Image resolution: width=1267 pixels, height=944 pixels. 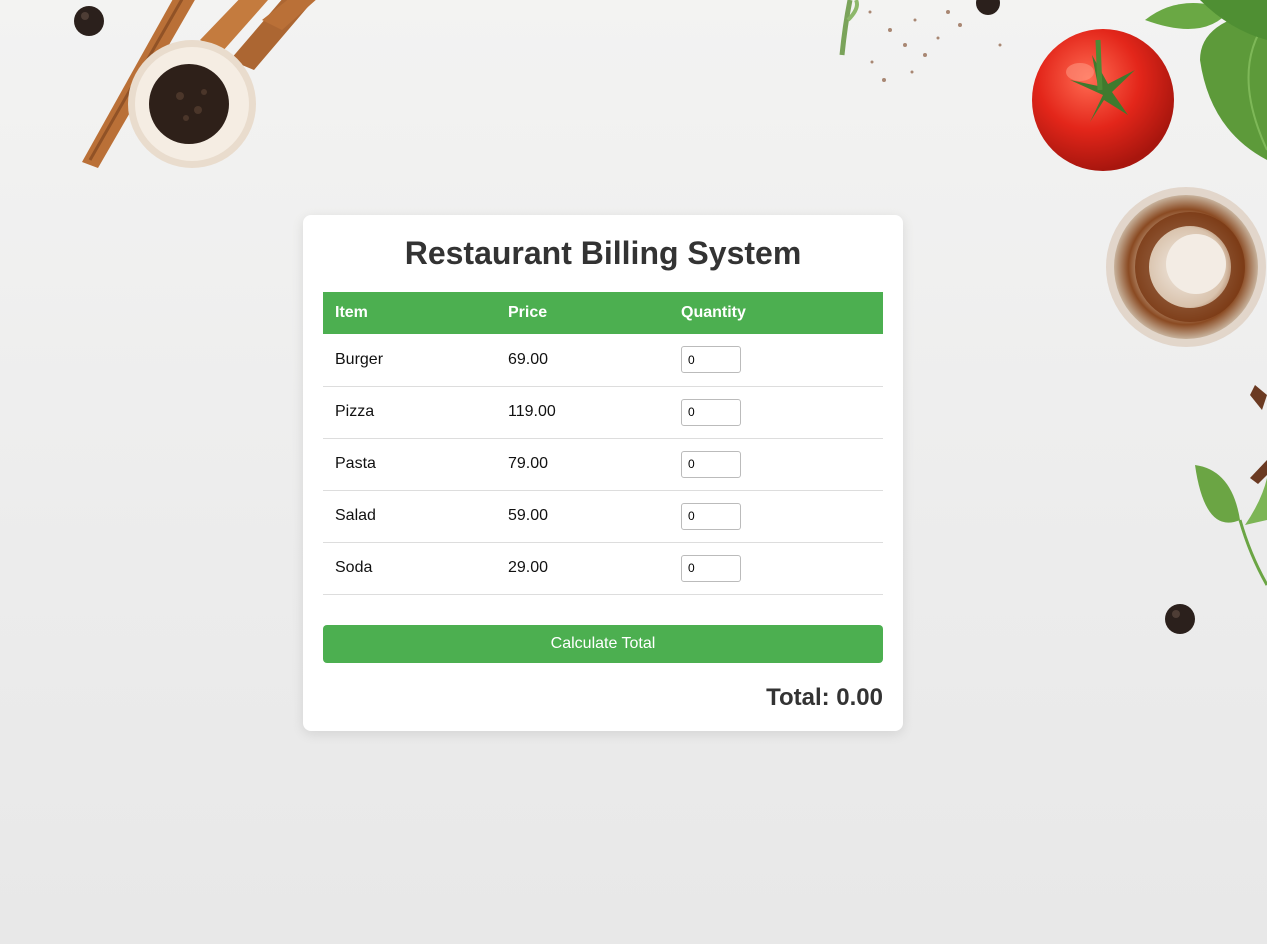 I want to click on item-price: 79.00, so click(x=582, y=464).